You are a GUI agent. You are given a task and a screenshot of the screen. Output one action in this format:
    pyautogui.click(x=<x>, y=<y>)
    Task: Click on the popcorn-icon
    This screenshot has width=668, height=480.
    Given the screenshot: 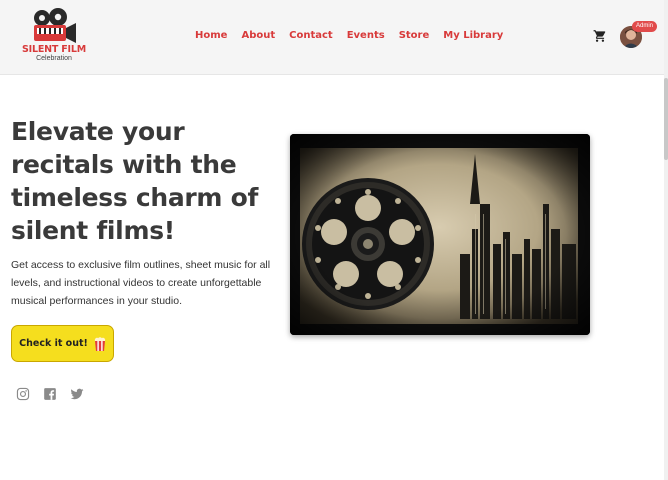 What is the action you would take?
    pyautogui.click(x=100, y=343)
    